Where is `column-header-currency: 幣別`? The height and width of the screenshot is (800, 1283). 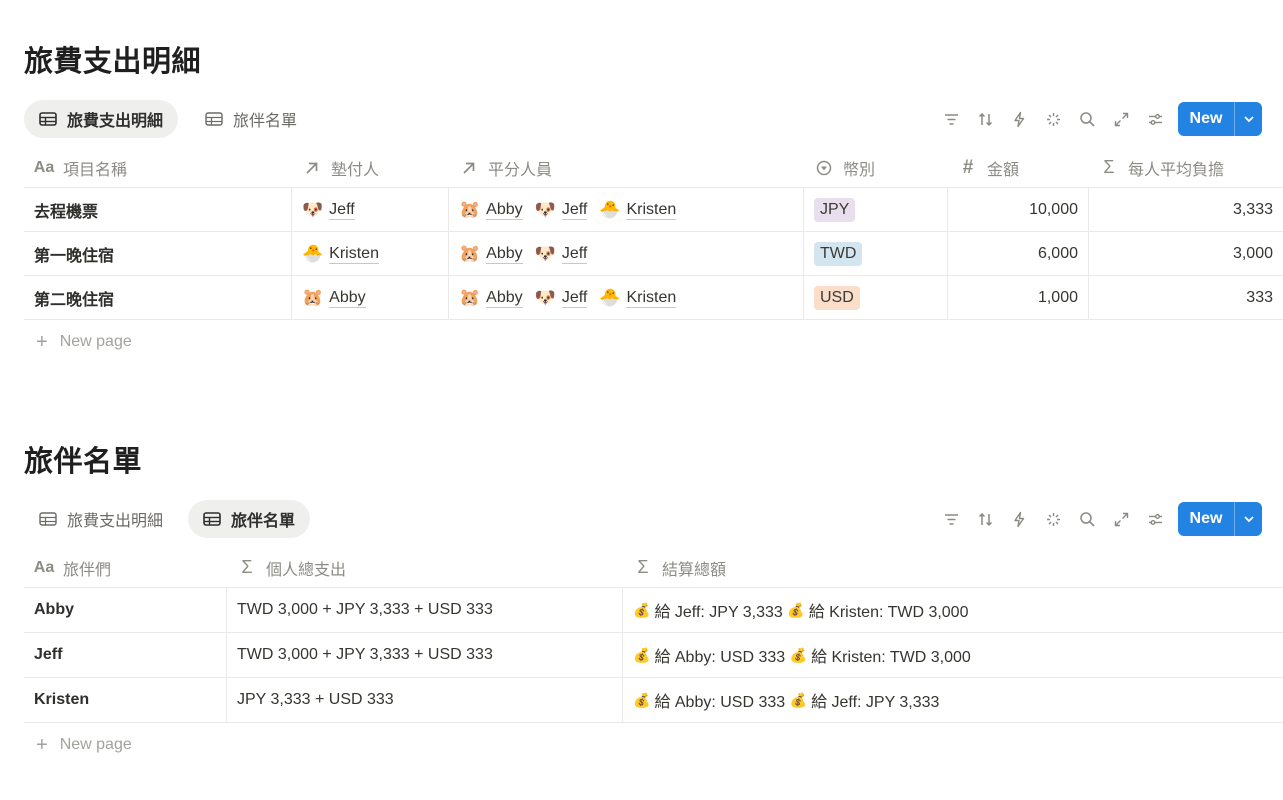
column-header-currency: 幣別 is located at coordinates (876, 167).